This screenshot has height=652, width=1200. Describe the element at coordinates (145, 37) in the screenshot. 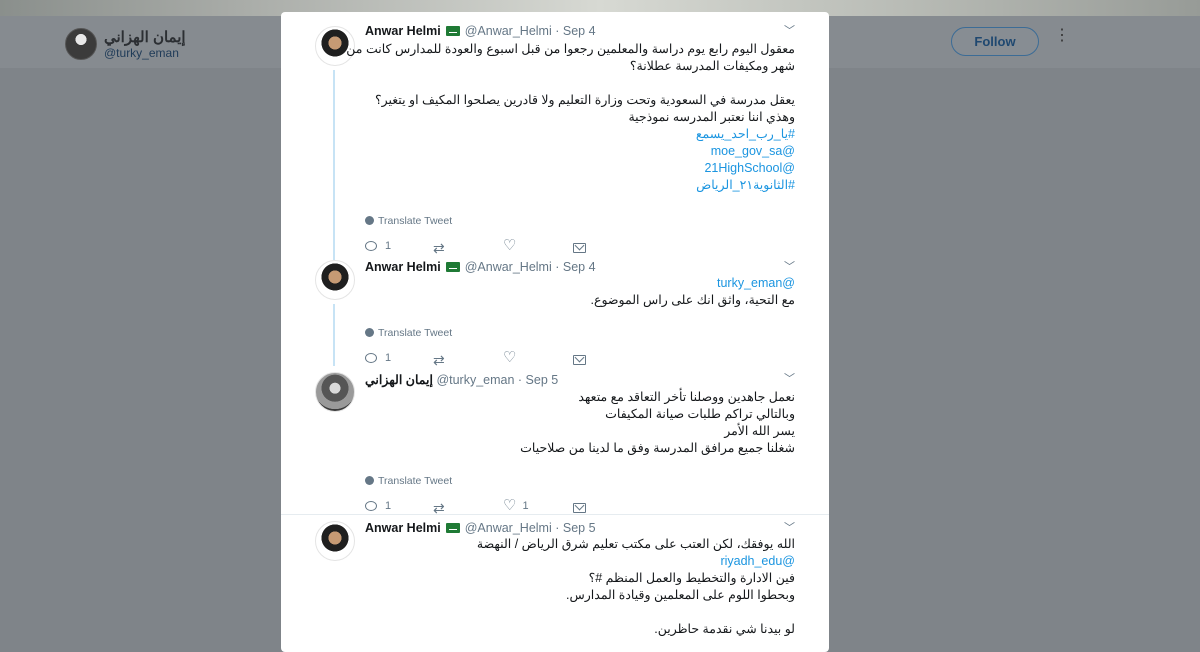

I see `profile-name: إيمان الهزاني` at that location.